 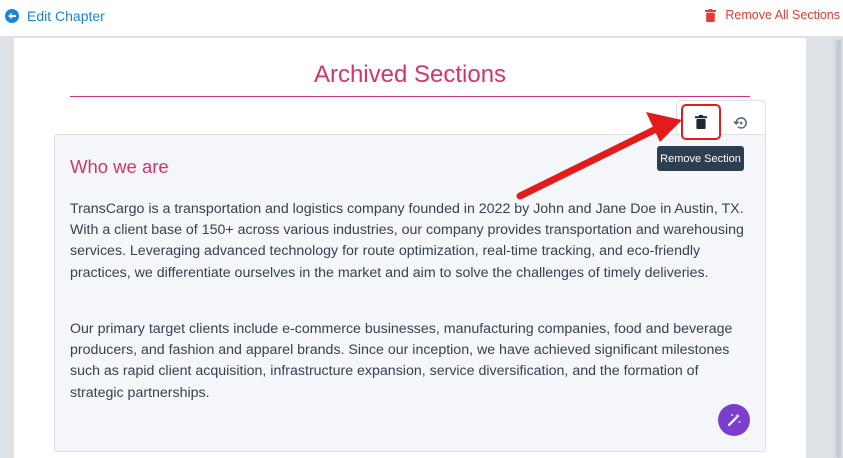 I want to click on edit-chapter-label: Edit Chapter, so click(x=66, y=16).